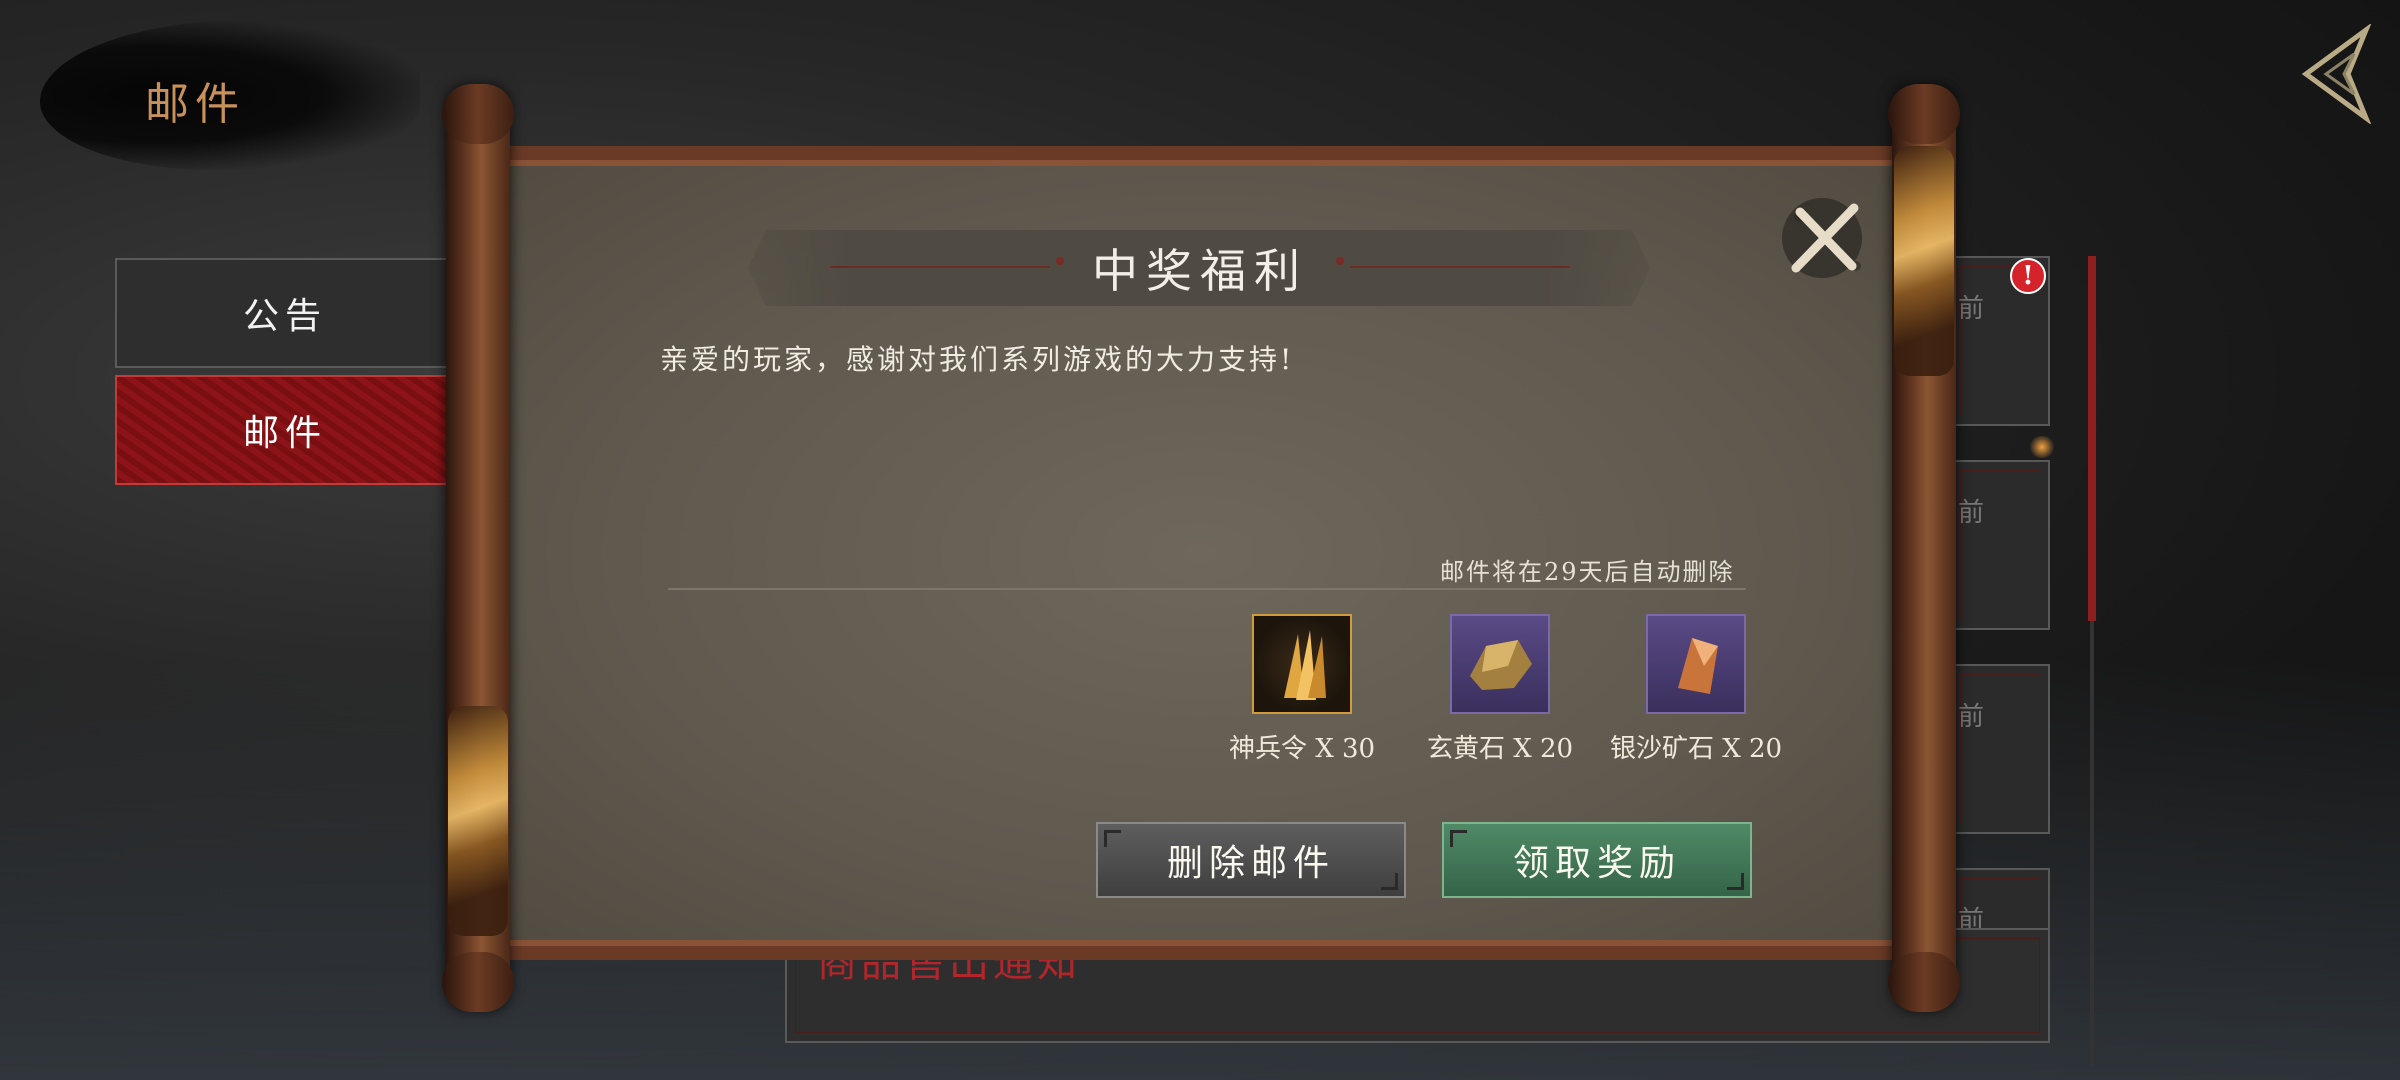  Describe the element at coordinates (2092, 438) in the screenshot. I see `scrollbar-thumb` at that location.